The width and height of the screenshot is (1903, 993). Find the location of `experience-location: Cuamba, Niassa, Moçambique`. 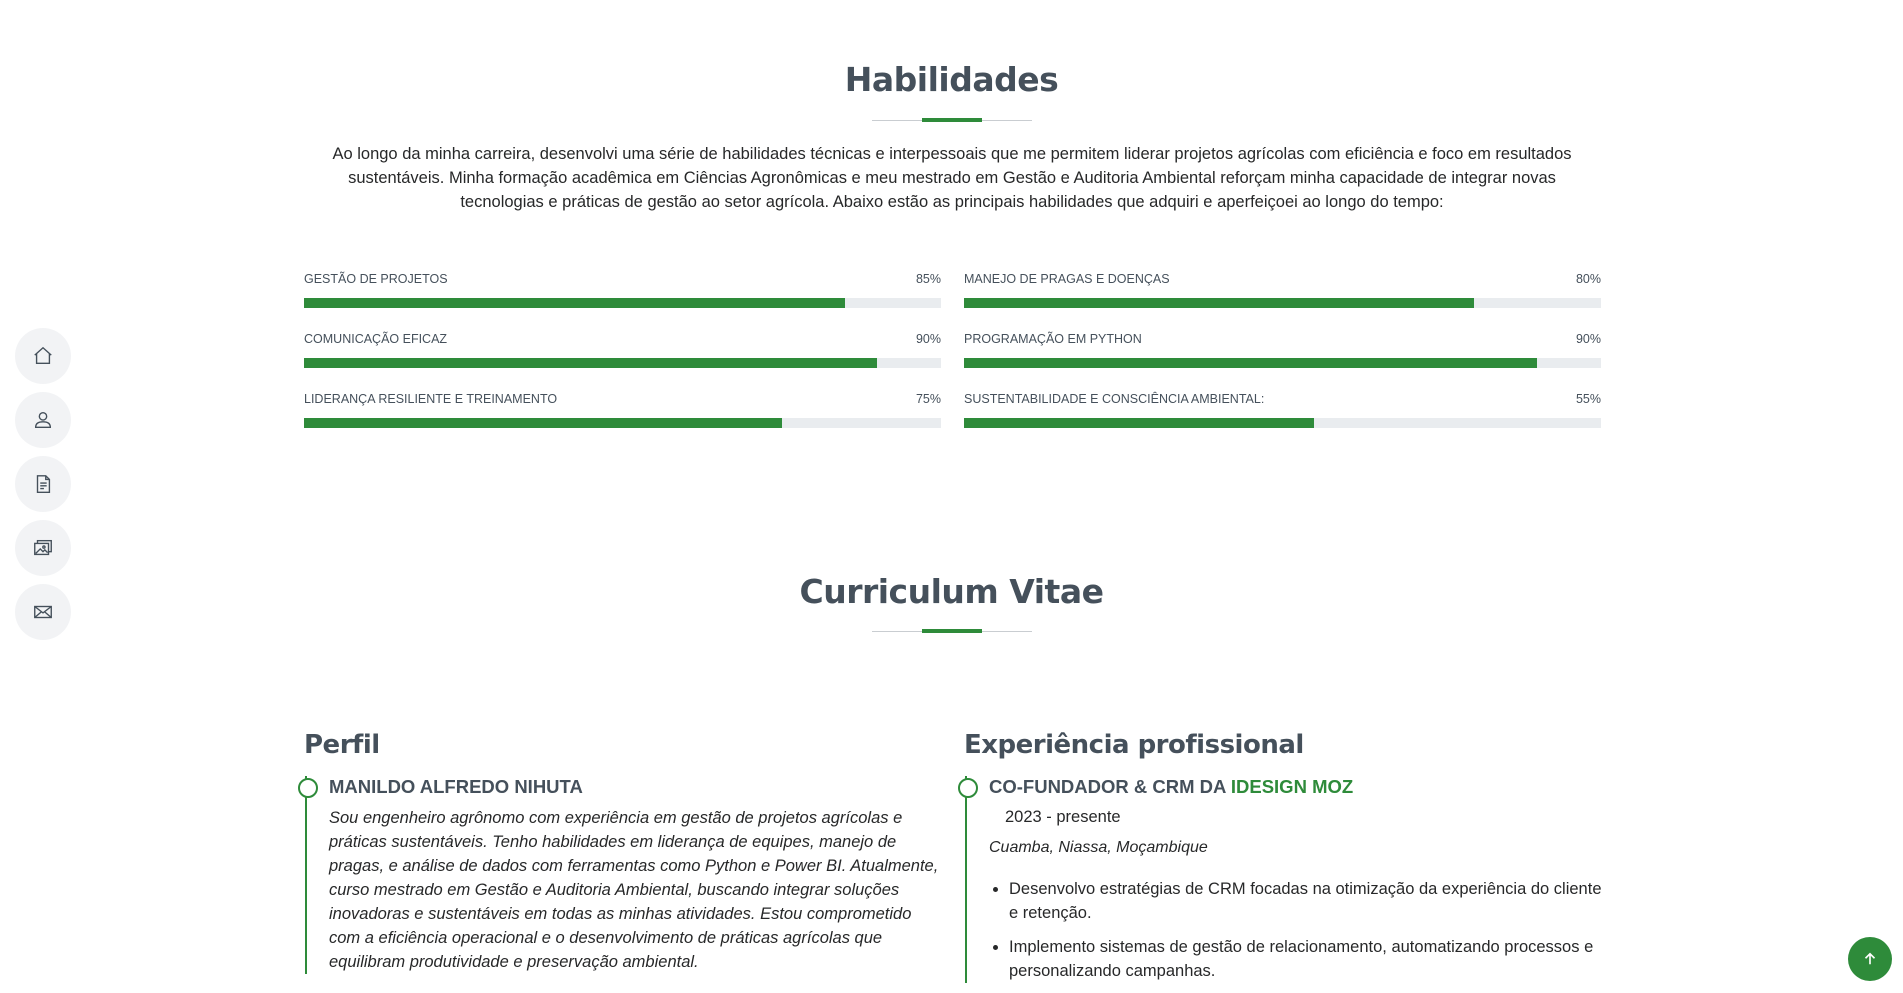

experience-location: Cuamba, Niassa, Moçambique is located at coordinates (1098, 847).